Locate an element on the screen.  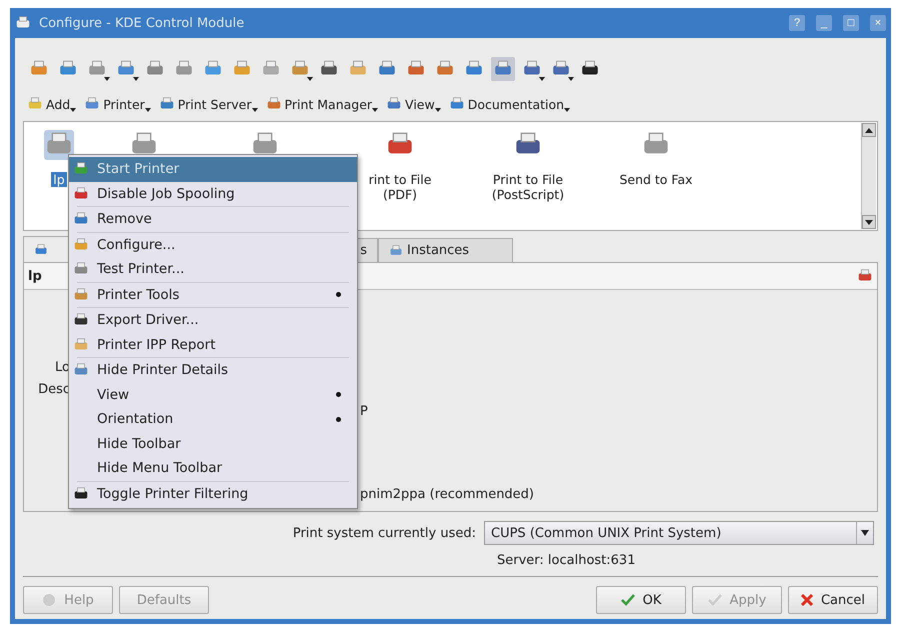
panel-title: lp is located at coordinates (35, 276).